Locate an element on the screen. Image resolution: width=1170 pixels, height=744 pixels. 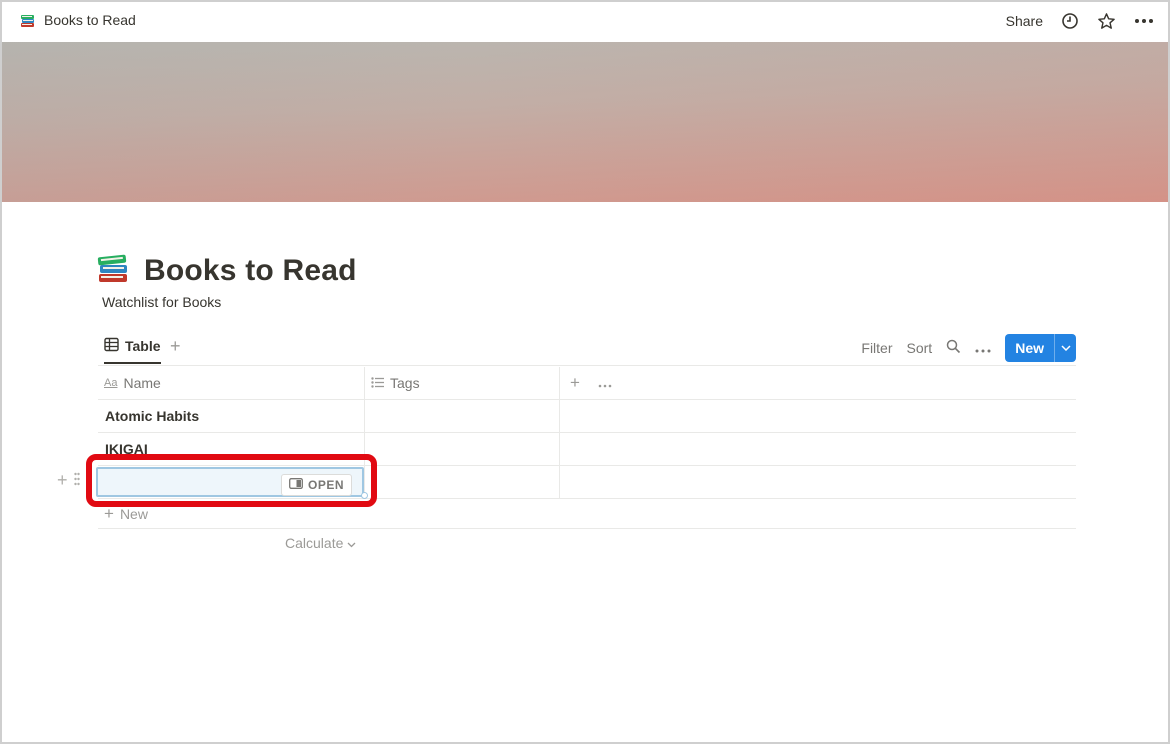
share-button: Share is located at coordinates (1024, 21).